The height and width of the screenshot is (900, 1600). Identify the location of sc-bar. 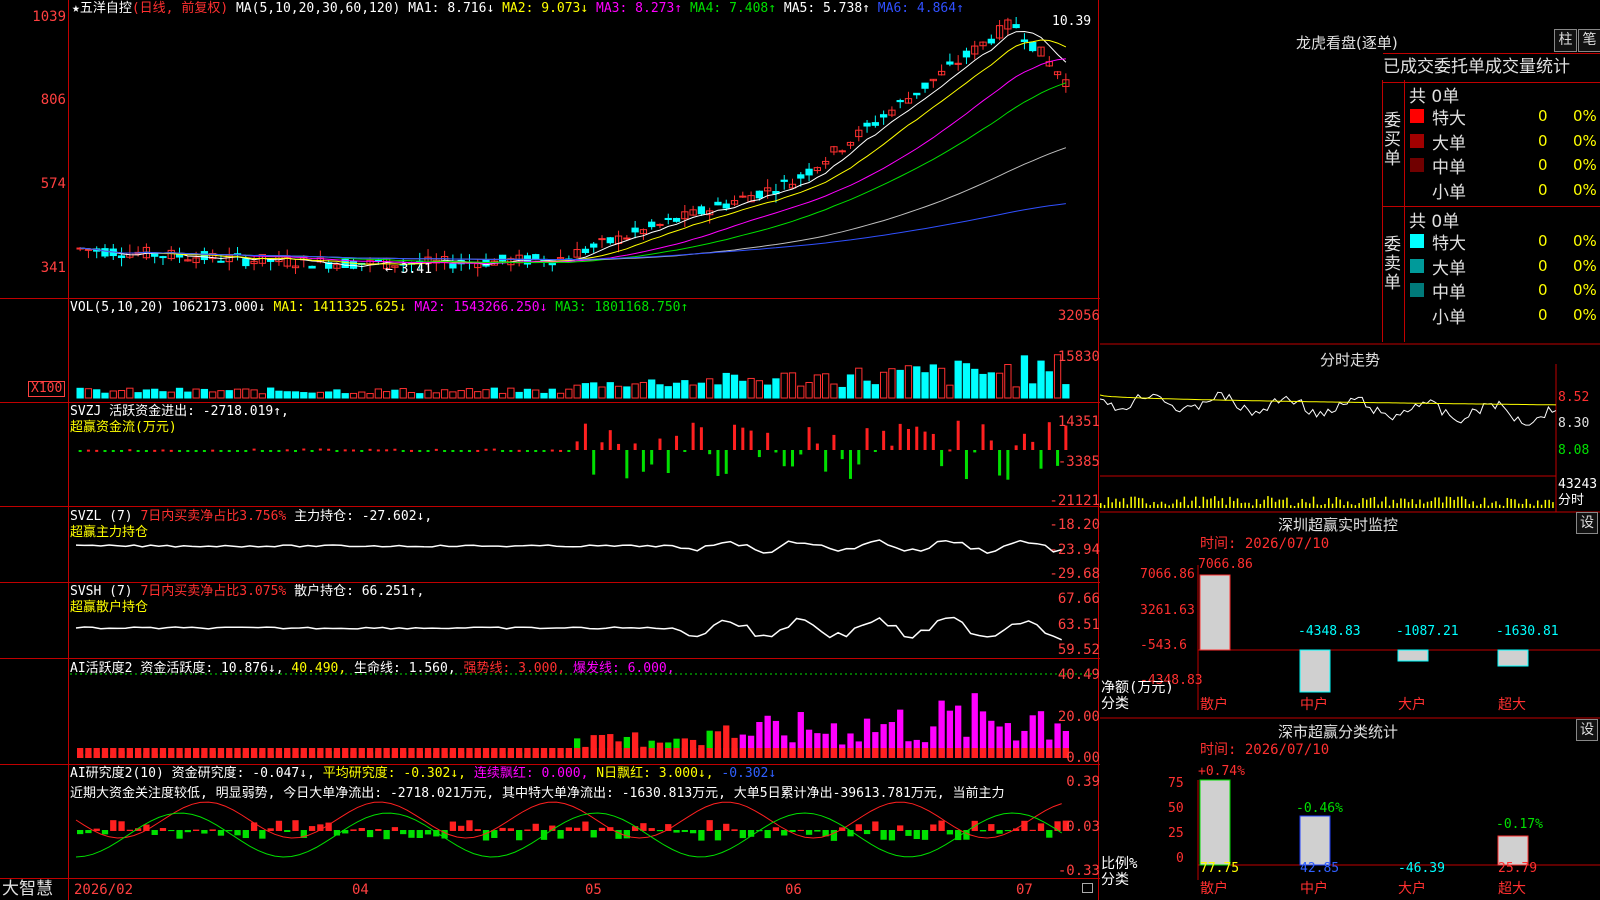
(1315, 840).